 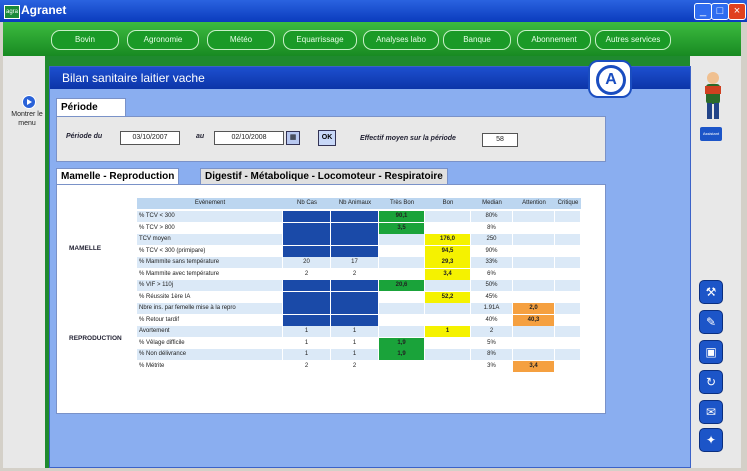 What do you see at coordinates (359, 285) in the screenshot?
I see `table-row: % VIF > 110j 20,6 50%` at bounding box center [359, 285].